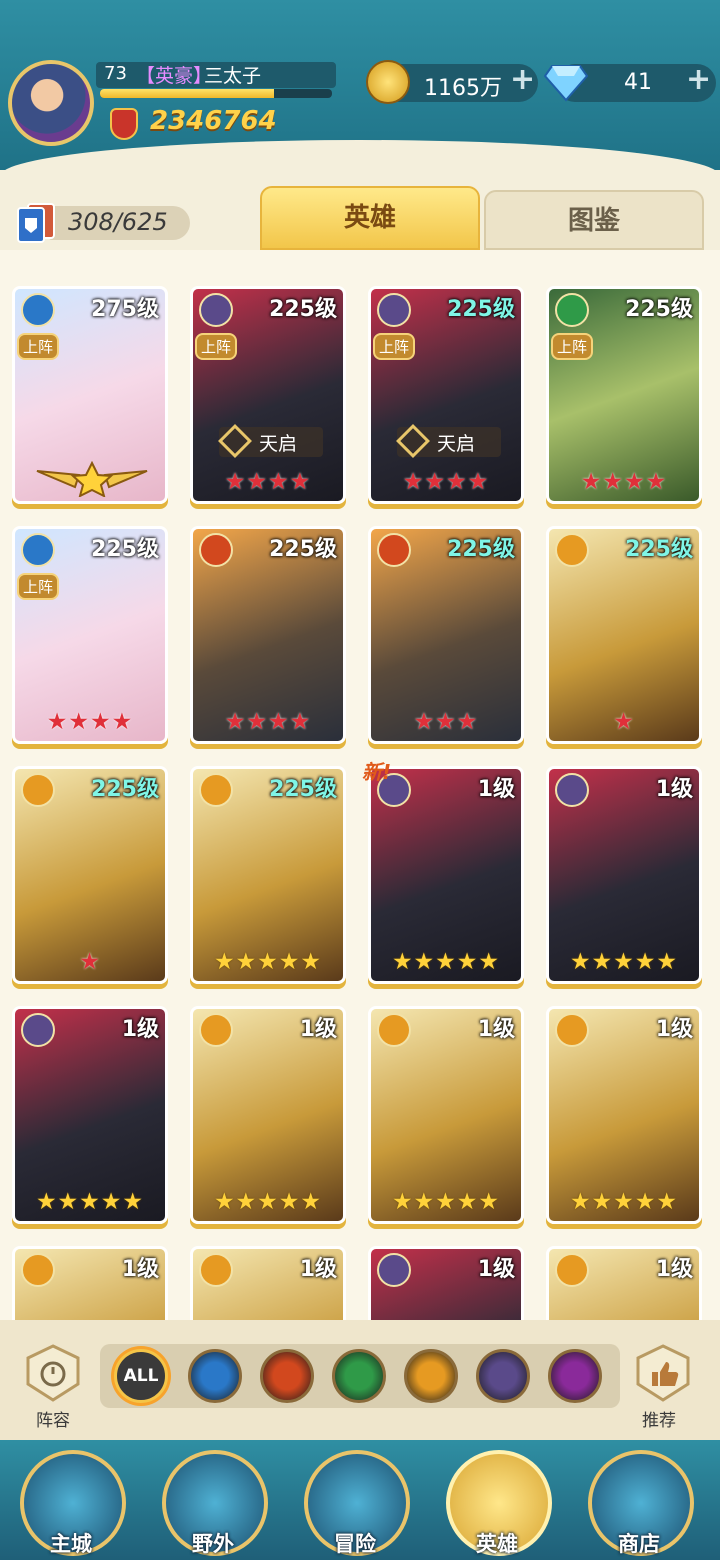 The width and height of the screenshot is (720, 1560). I want to click on filter-fire-icon, so click(287, 1376).